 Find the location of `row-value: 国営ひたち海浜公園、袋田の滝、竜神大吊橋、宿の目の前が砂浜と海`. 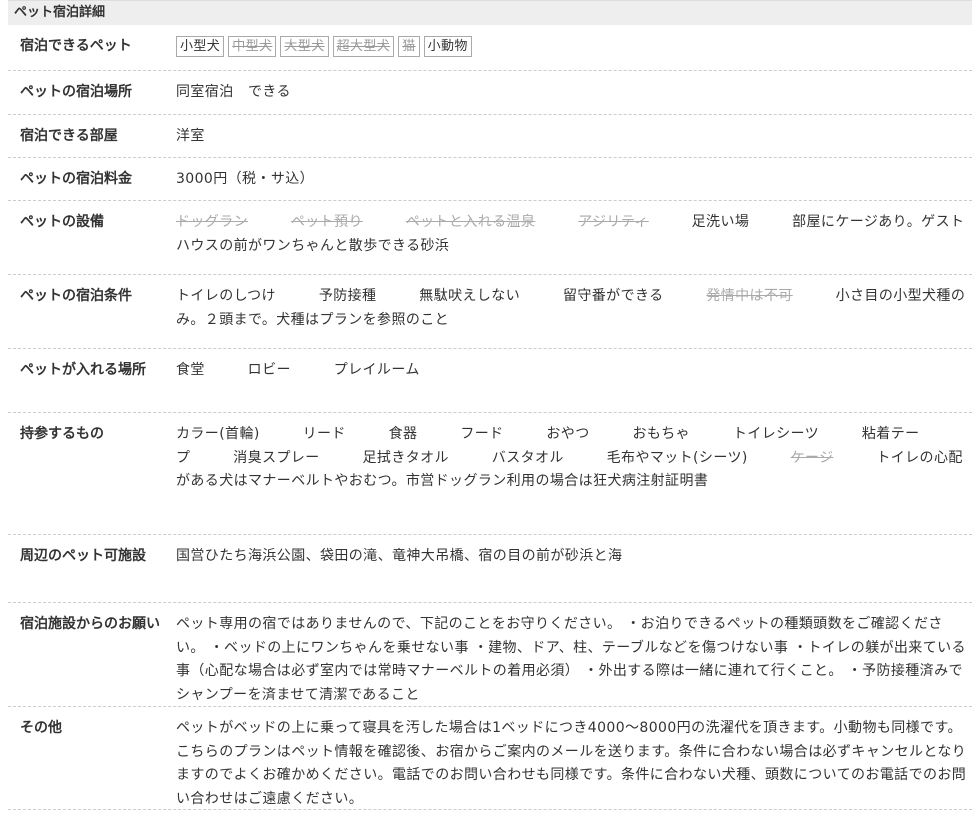

row-value: 国営ひたち海浜公園、袋田の滝、竜神大吊橋、宿の目の前が砂浜と海 is located at coordinates (399, 556).